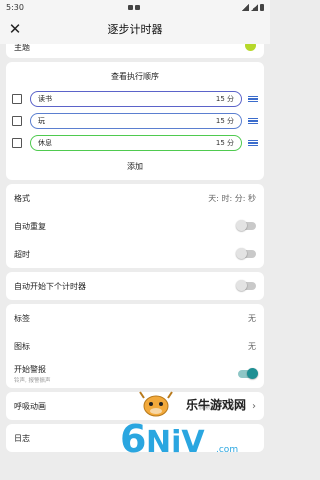 The width and height of the screenshot is (320, 480). Describe the element at coordinates (135, 318) in the screenshot. I see `tag-row: 标签 无` at that location.